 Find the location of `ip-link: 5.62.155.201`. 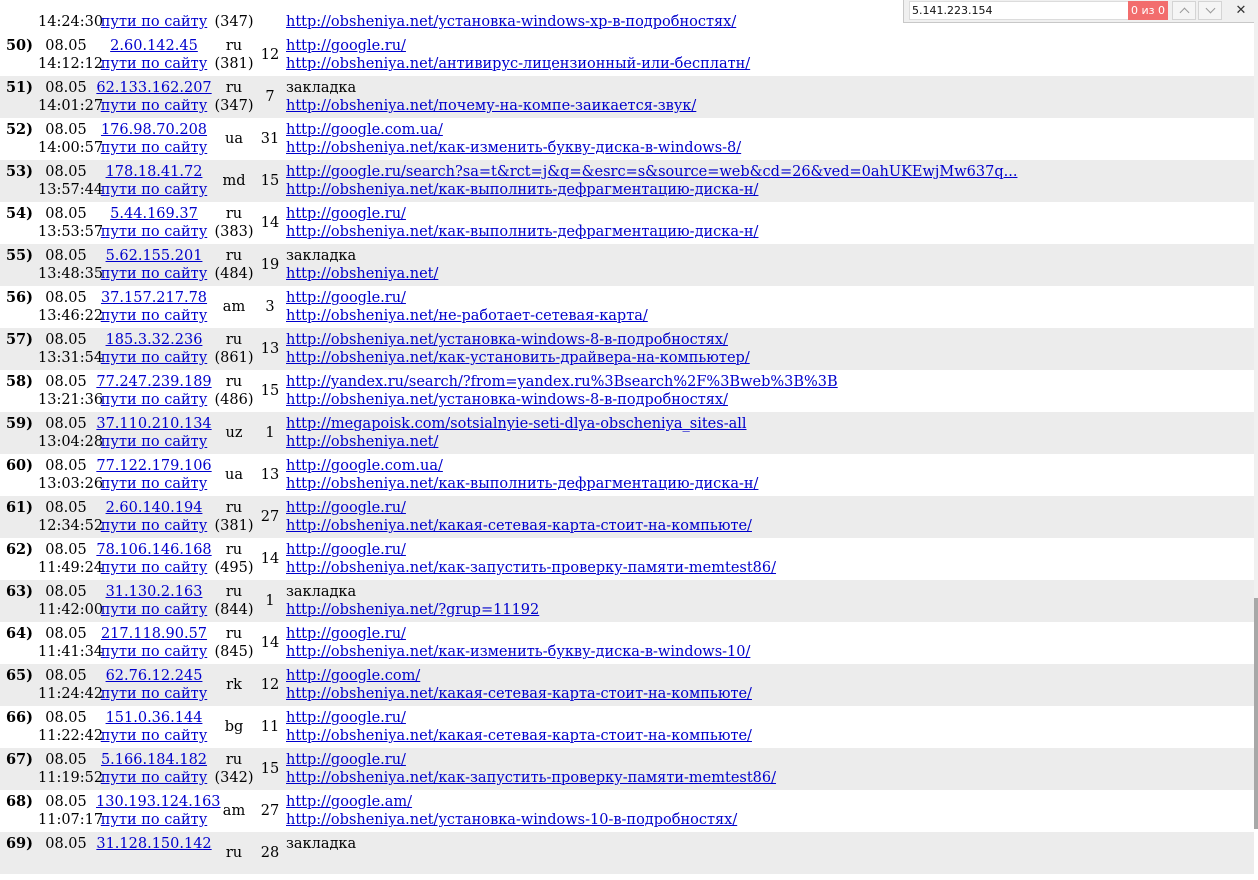

ip-link: 5.62.155.201 is located at coordinates (154, 256).